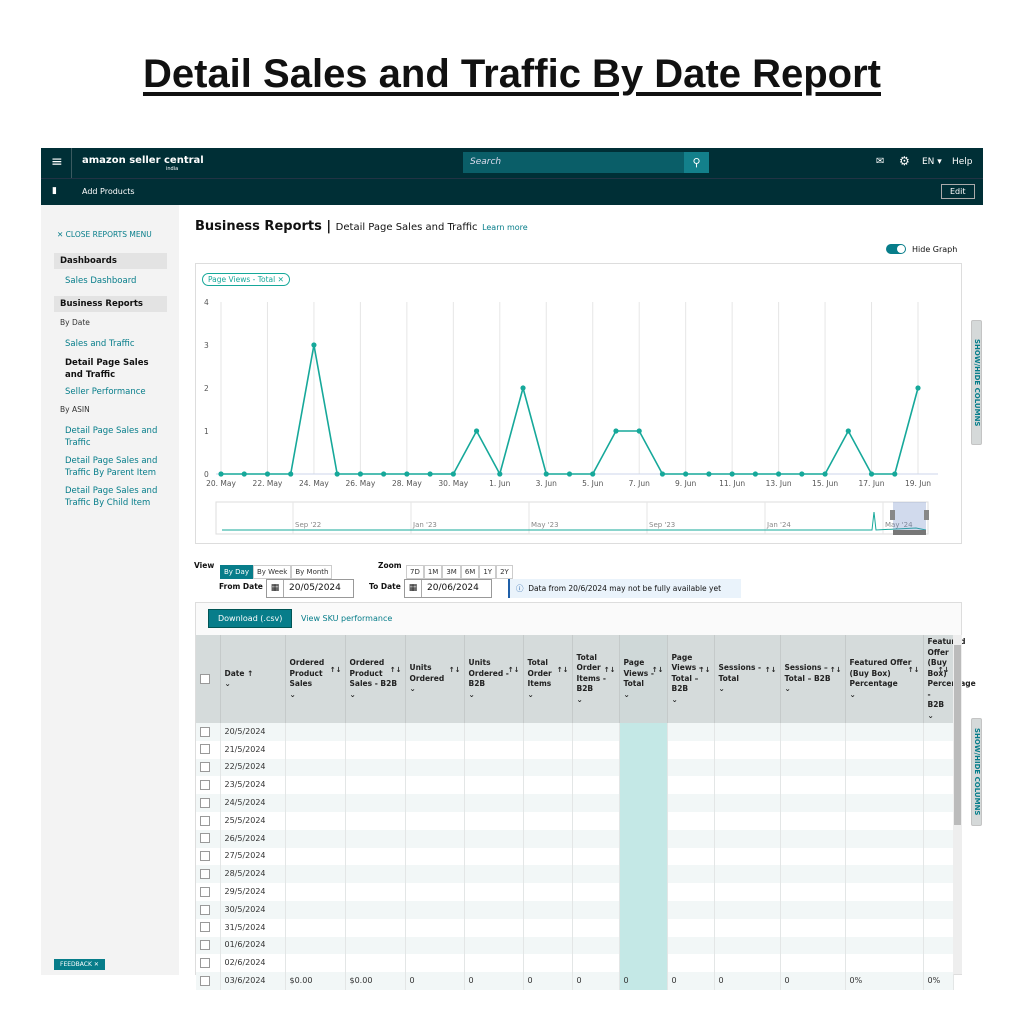 The image size is (1024, 1024). I want to click on feedback-button: FEEDBACK ✕, so click(79, 964).